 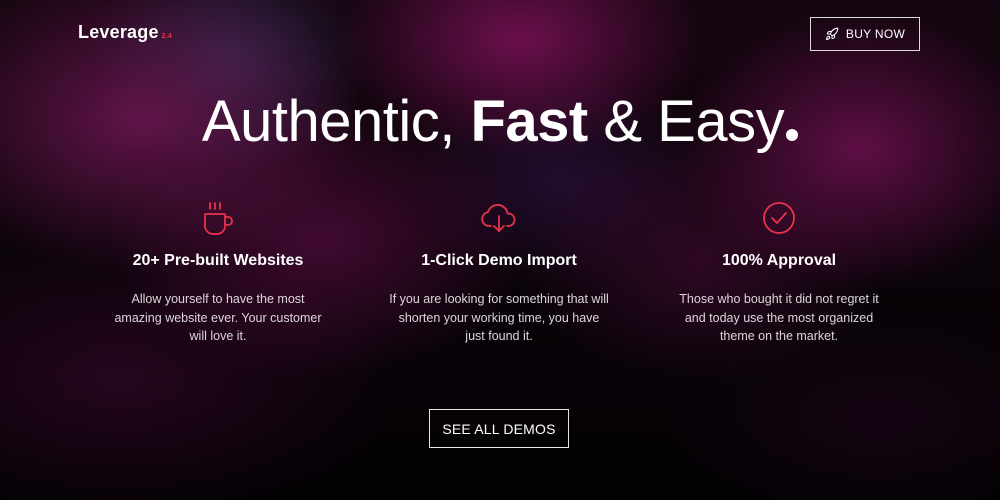 I want to click on logo: Leverage 2.4, so click(x=125, y=32).